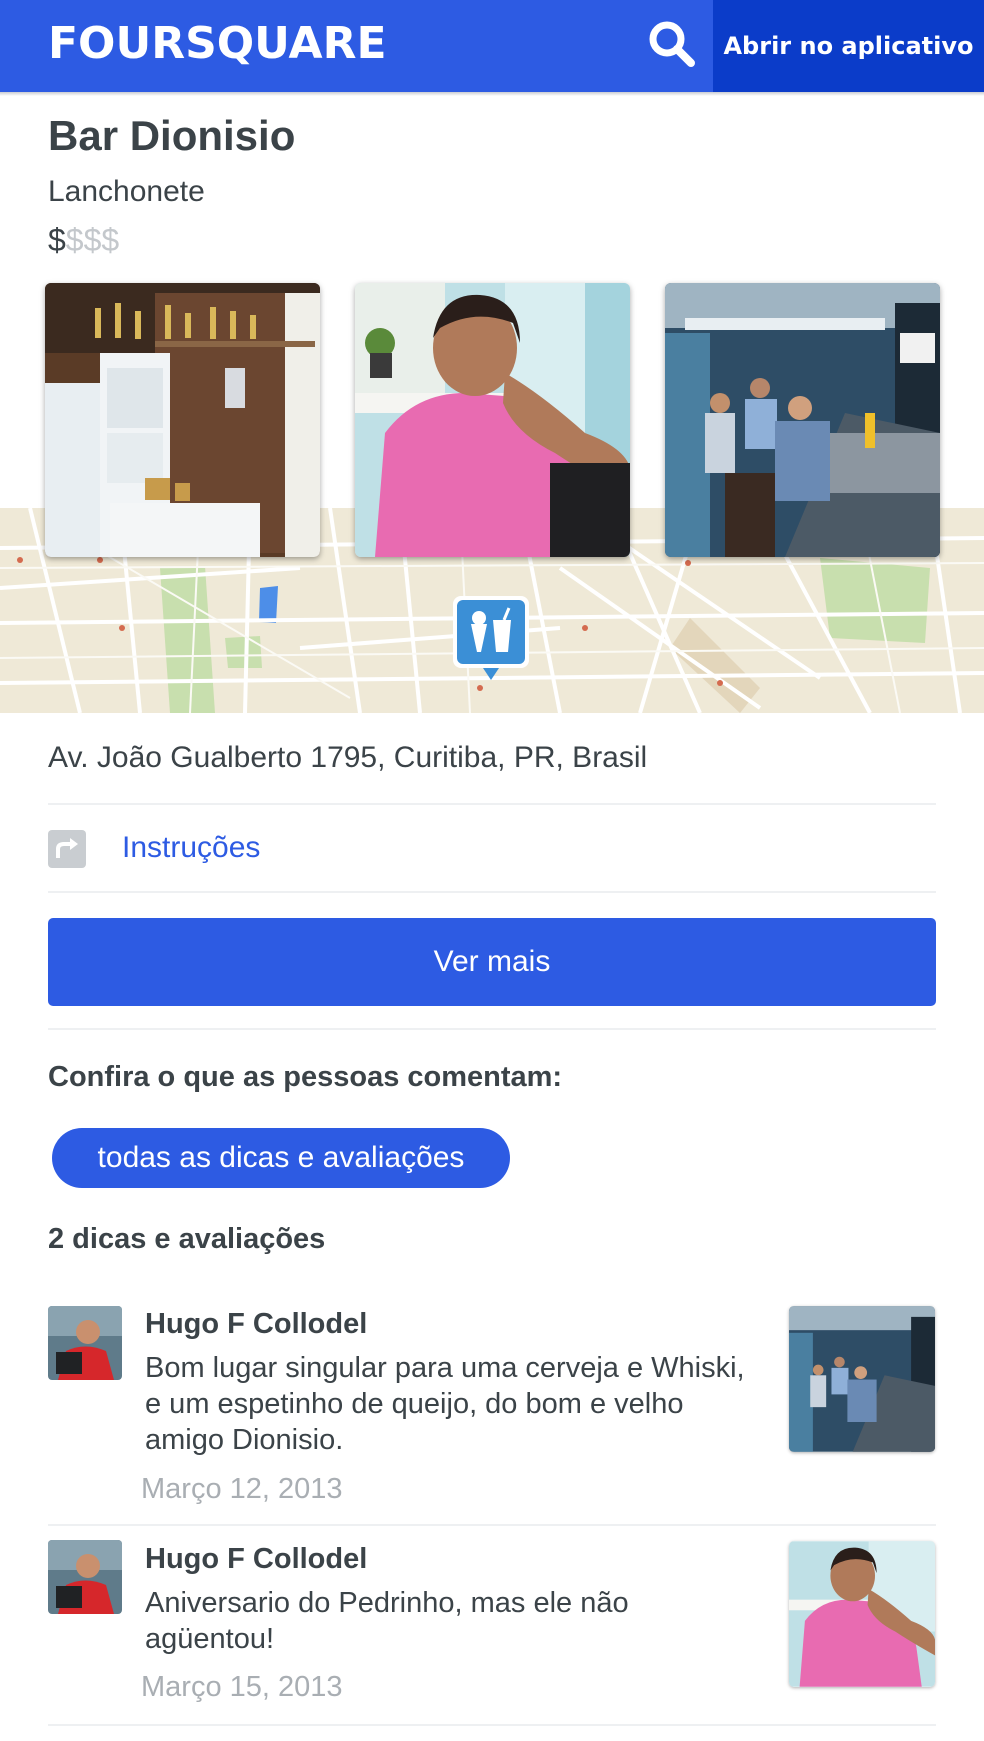 This screenshot has width=984, height=1741. What do you see at coordinates (802, 420) in the screenshot?
I see `bar-counter-photo` at bounding box center [802, 420].